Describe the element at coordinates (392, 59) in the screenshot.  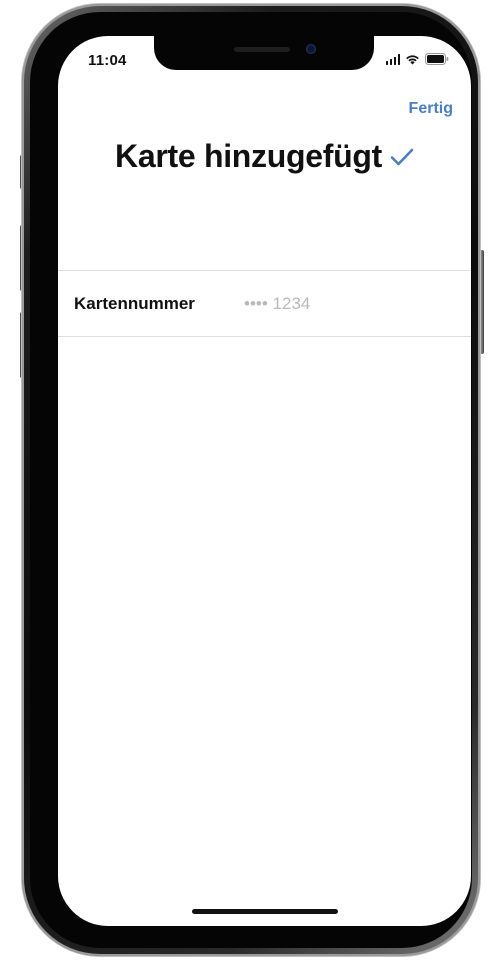
I see `signal-icon` at that location.